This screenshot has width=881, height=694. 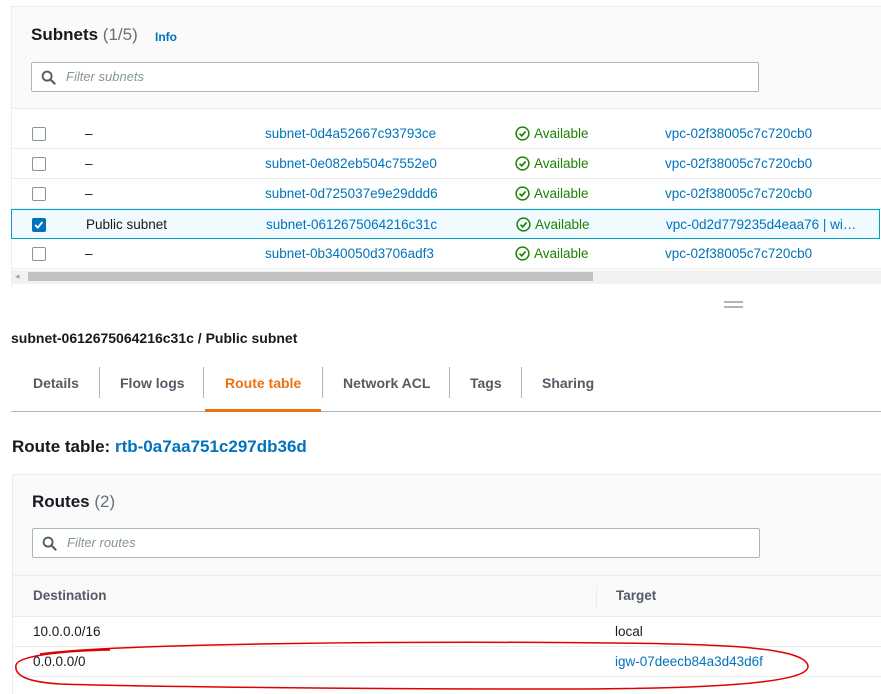 What do you see at coordinates (120, 34) in the screenshot?
I see `subnets-selection-count: (1/5)` at bounding box center [120, 34].